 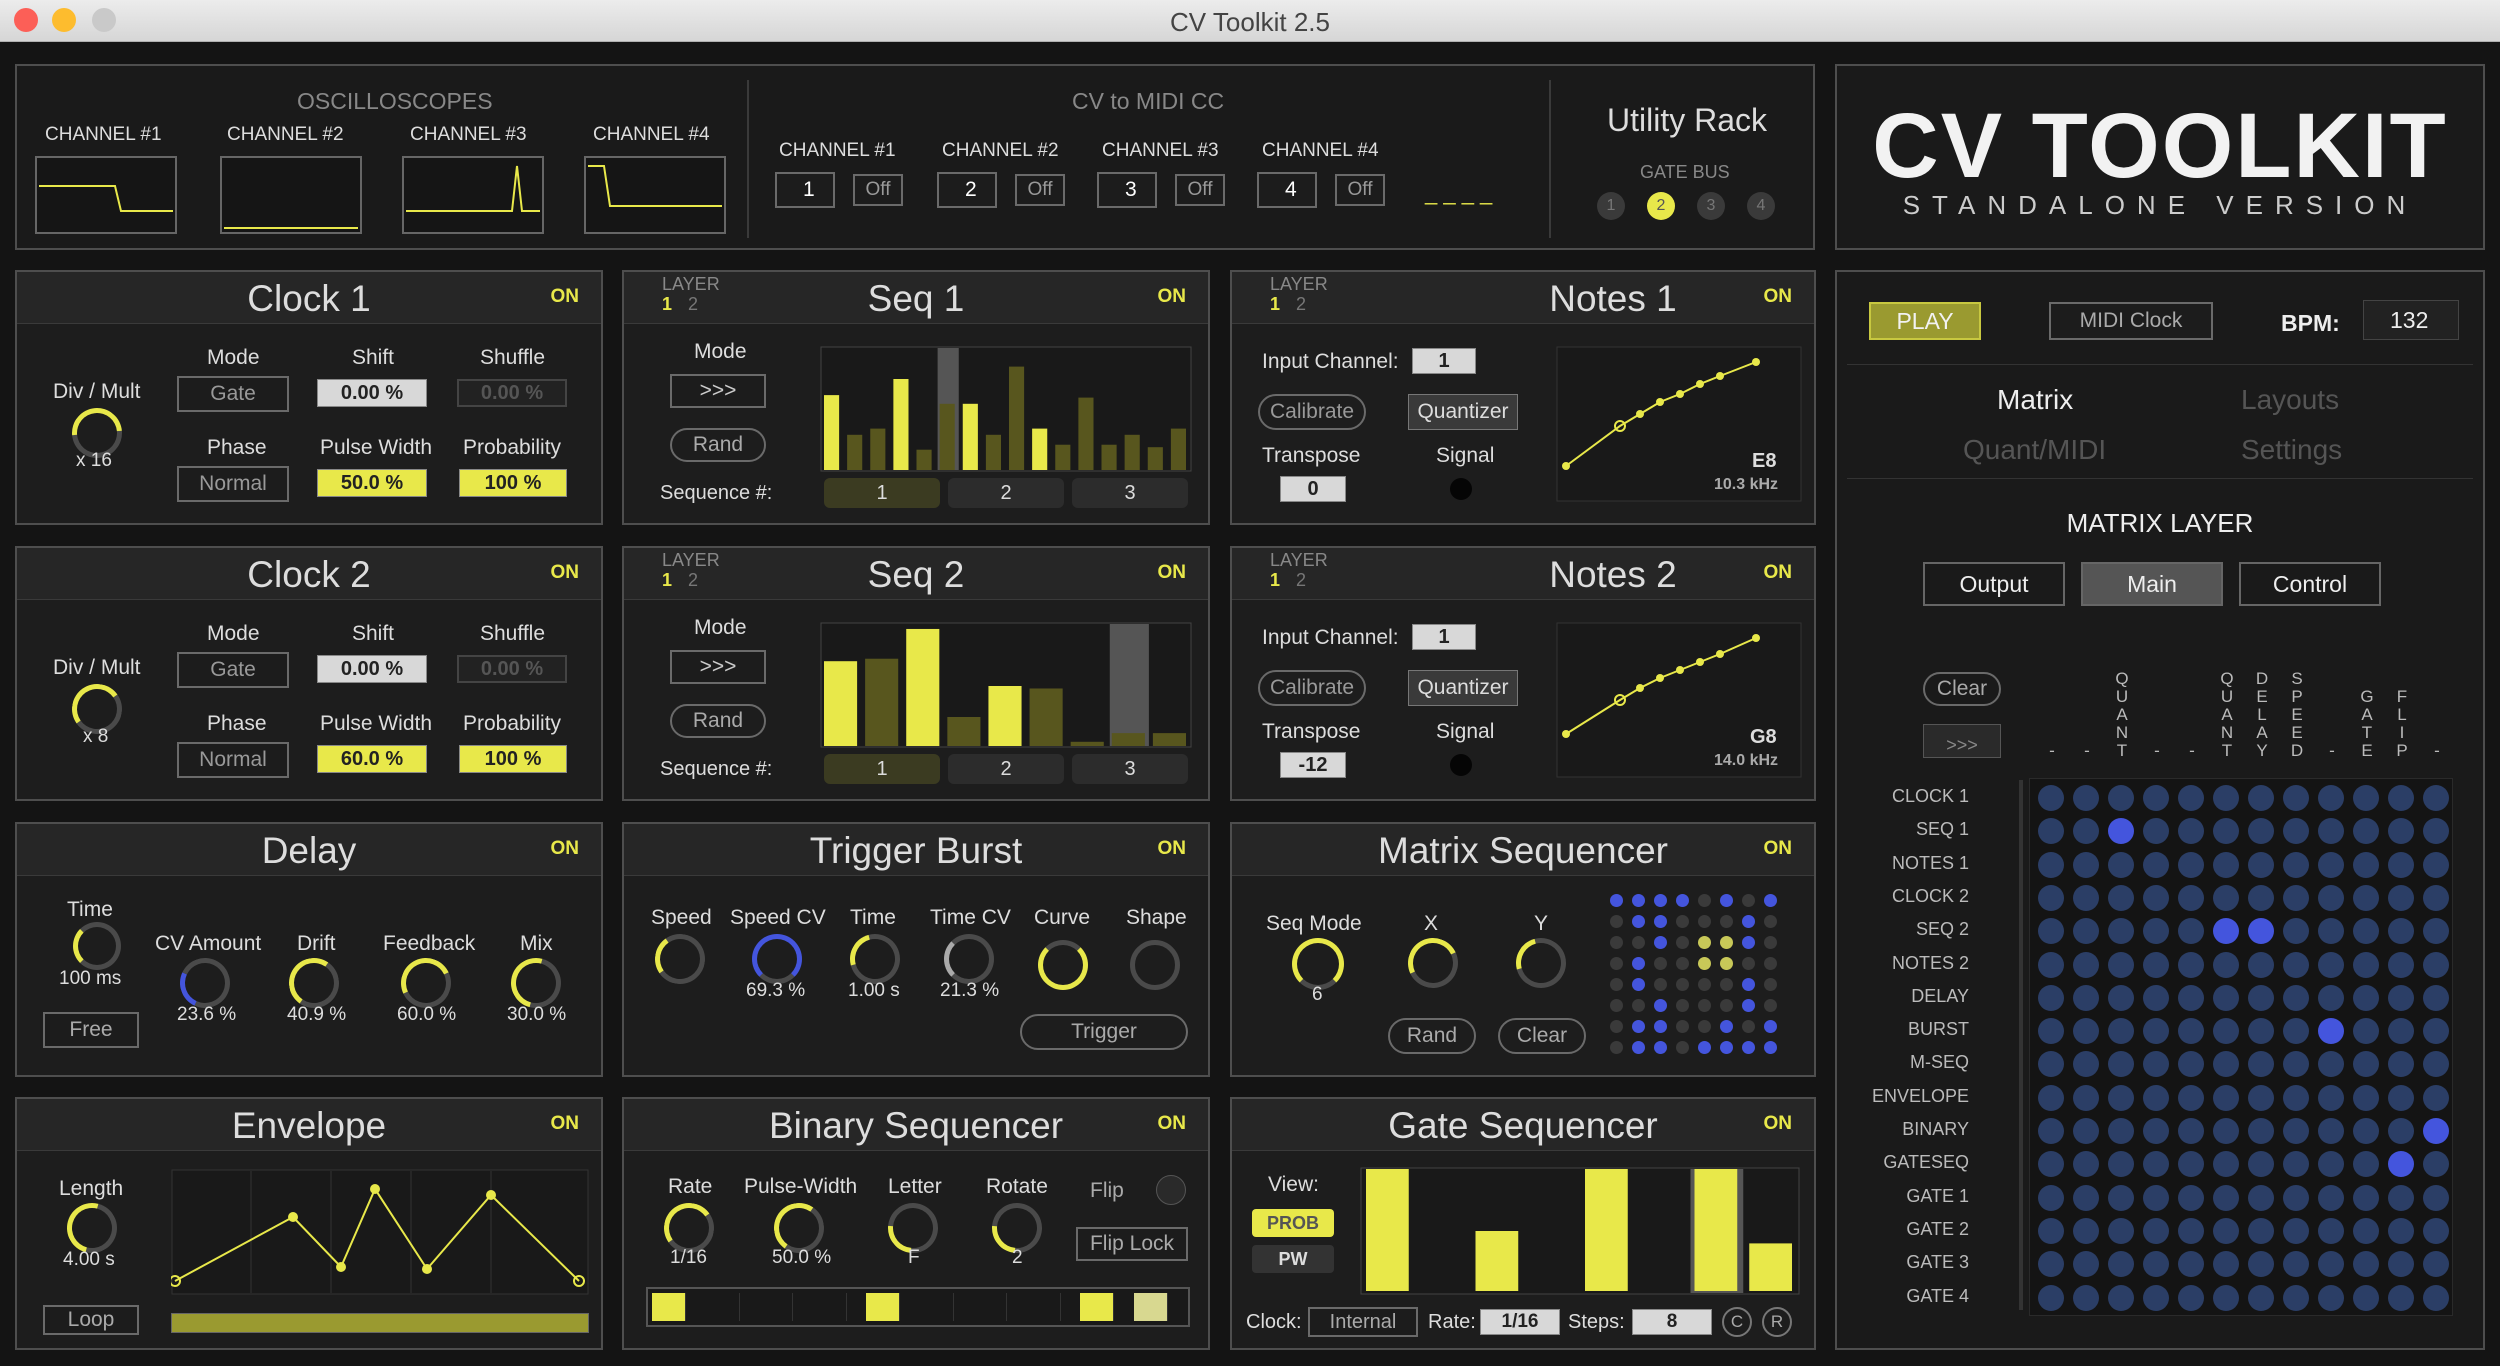 I want to click on binseq-flip-toggle, so click(x=1171, y=1190).